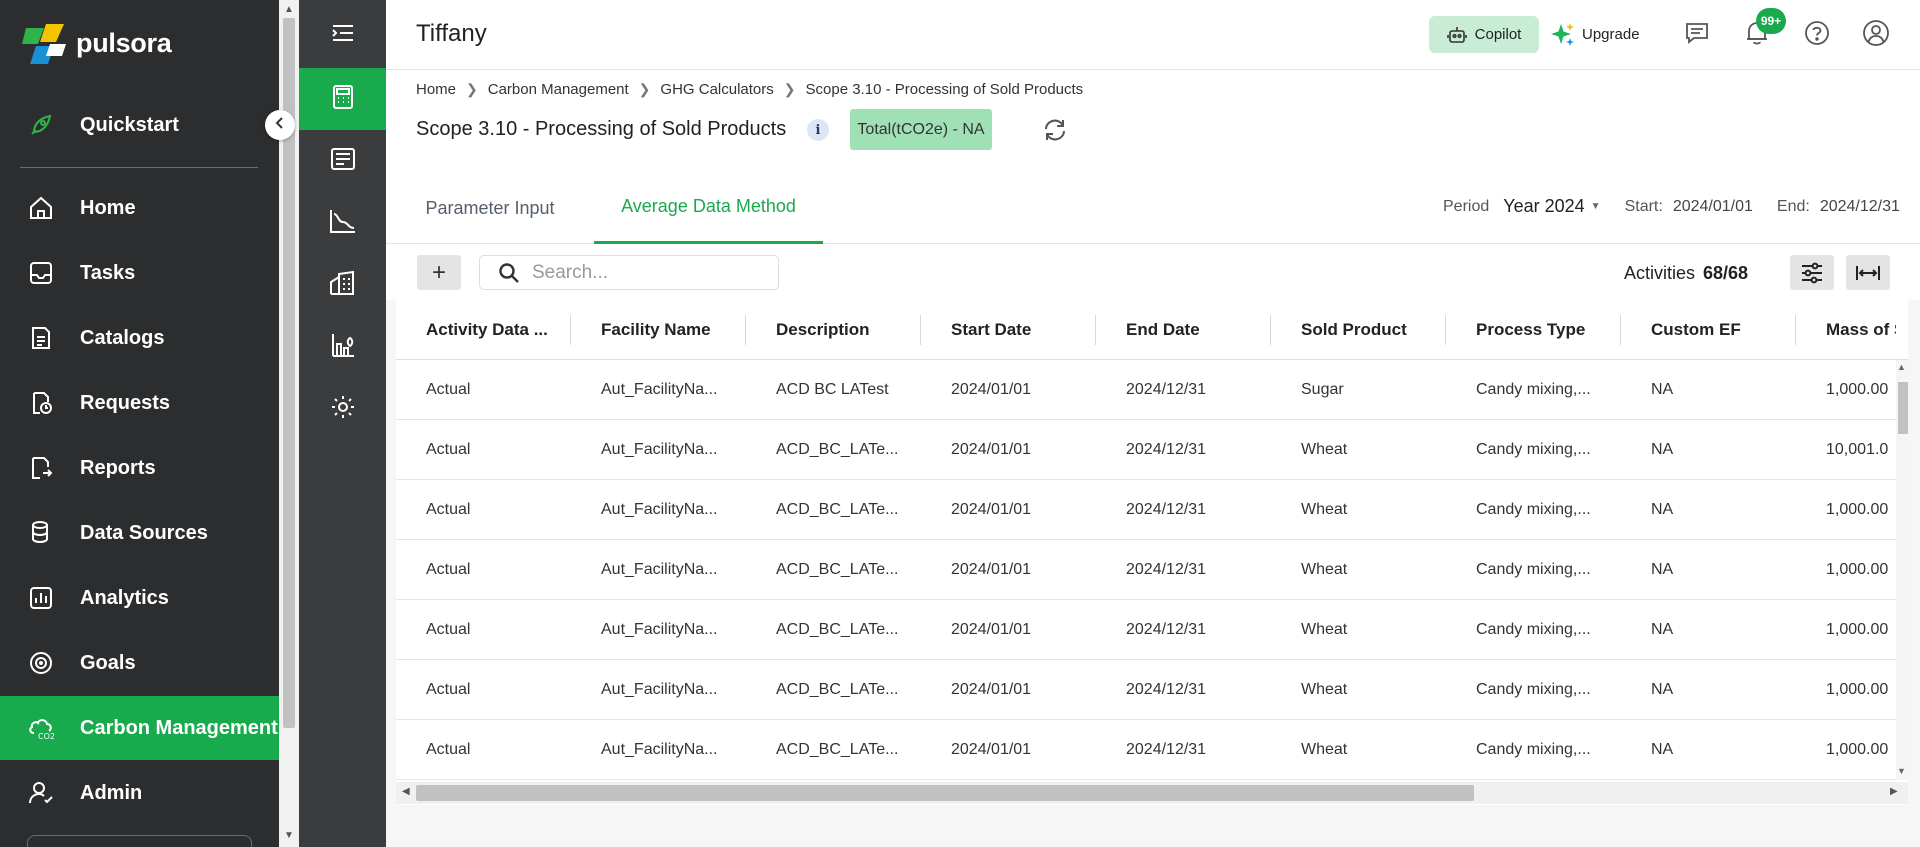 This screenshot has height=847, width=1920. I want to click on nav-item-requests: Requests, so click(139, 403).